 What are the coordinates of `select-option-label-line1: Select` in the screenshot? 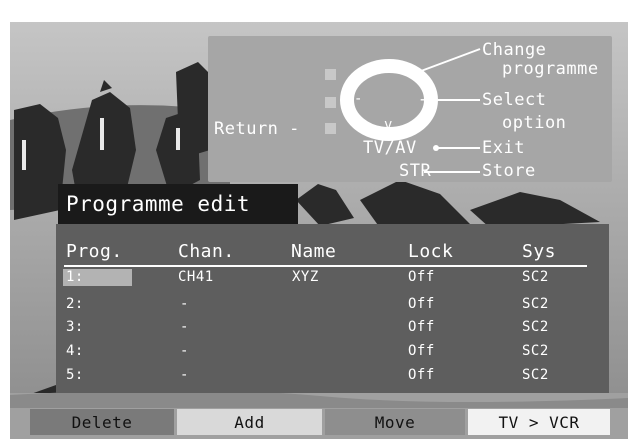 It's located at (514, 100).